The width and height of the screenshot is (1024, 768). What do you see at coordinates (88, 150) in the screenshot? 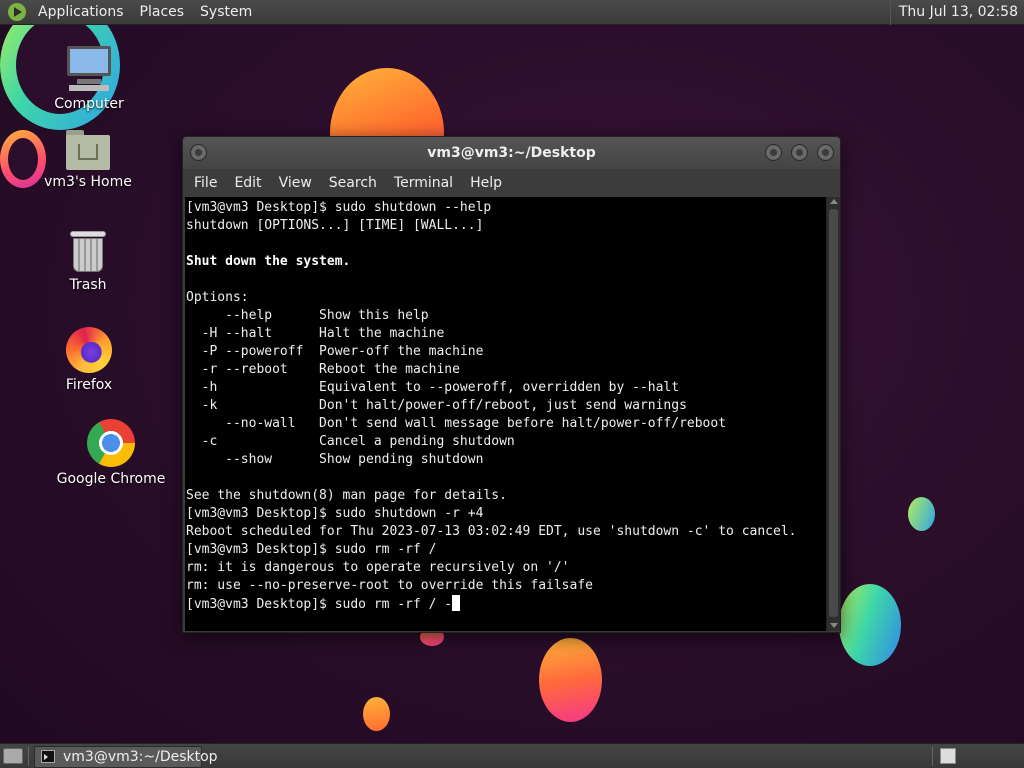
I see `home-folder-icon` at bounding box center [88, 150].